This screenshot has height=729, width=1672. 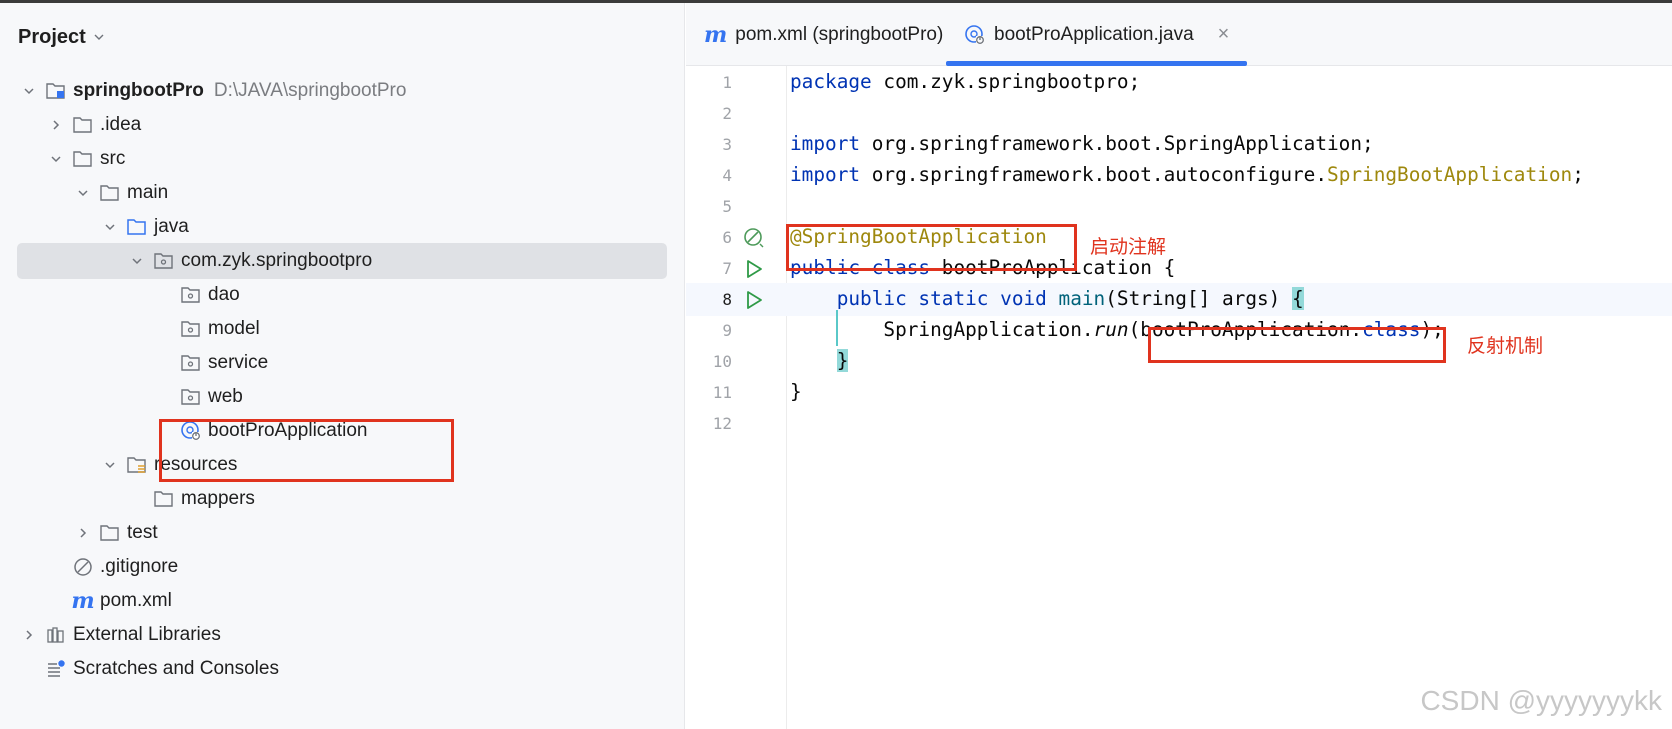 I want to click on line-number: 7, so click(x=727, y=268).